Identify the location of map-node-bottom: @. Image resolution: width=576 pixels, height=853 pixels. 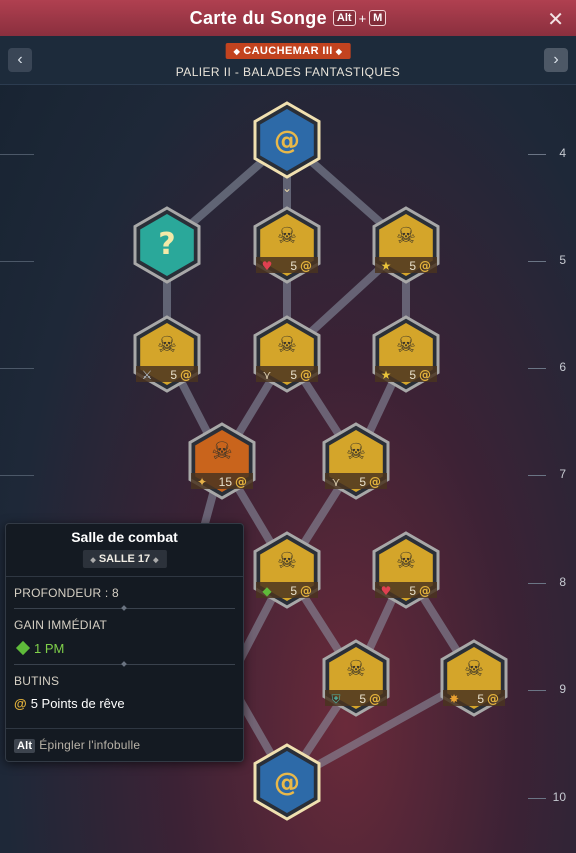
(287, 782).